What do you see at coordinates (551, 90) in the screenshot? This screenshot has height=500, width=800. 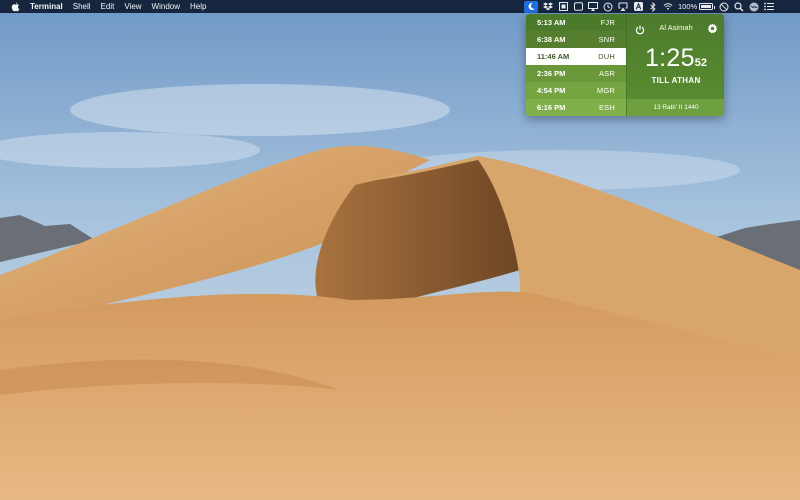 I see `prayer-time: 4:54 PM` at bounding box center [551, 90].